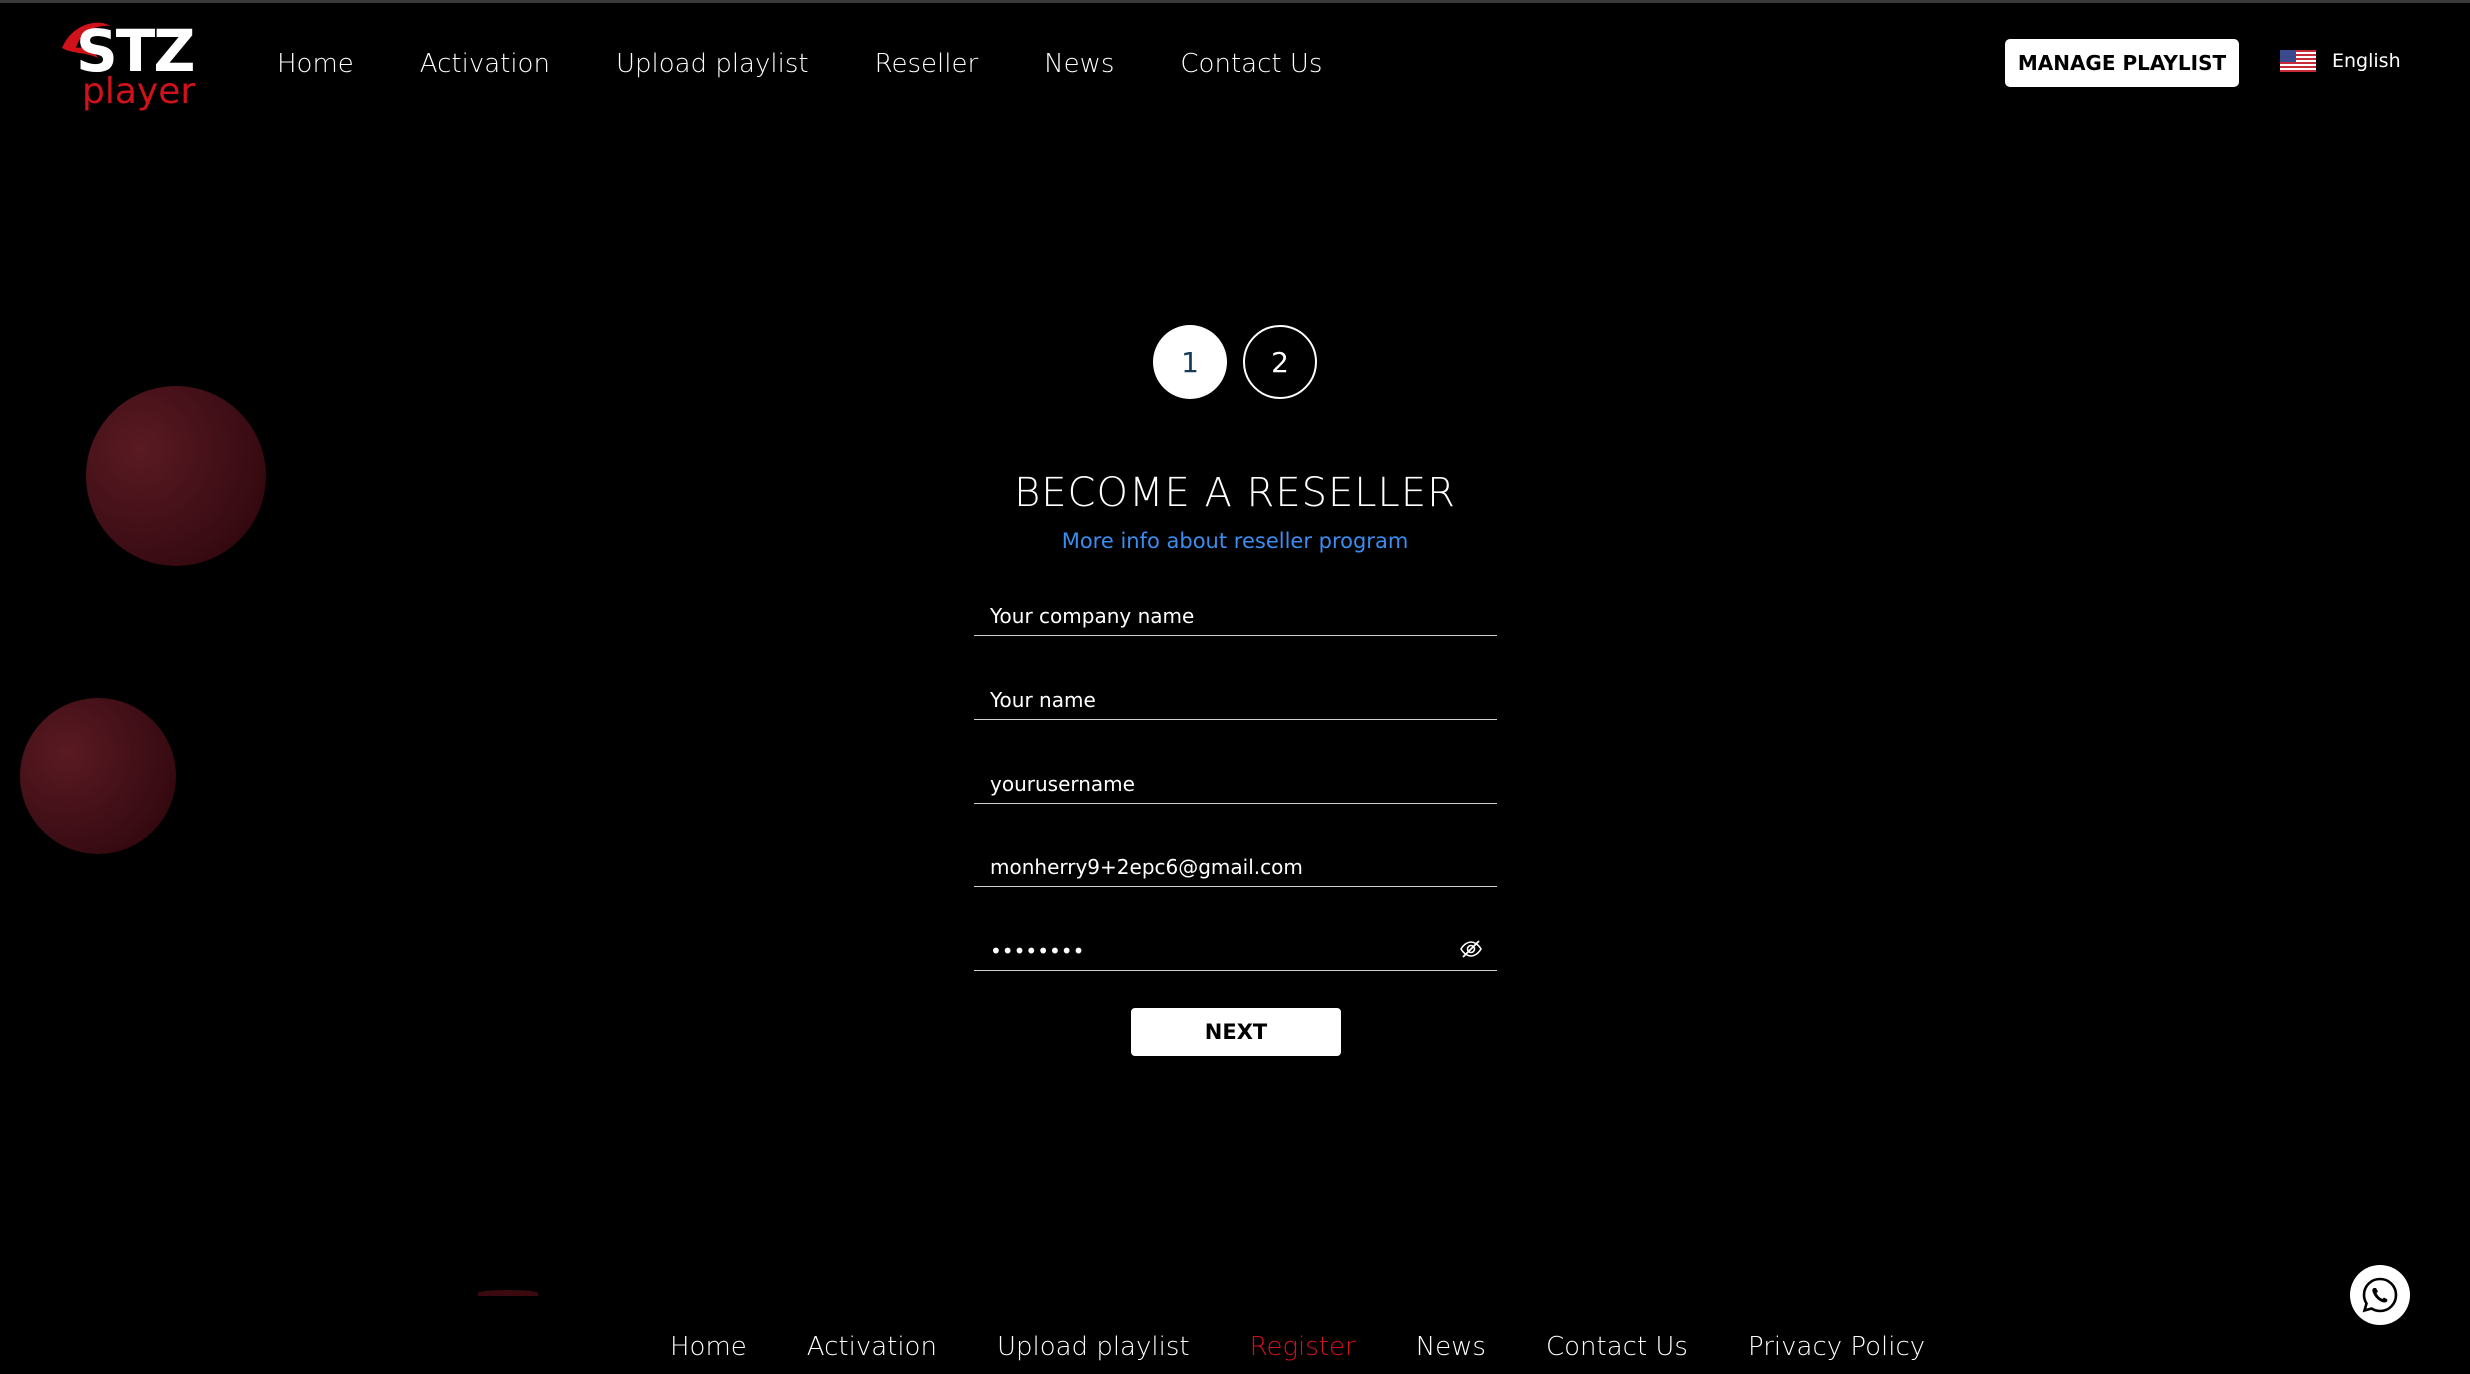 The image size is (2470, 1374). What do you see at coordinates (2122, 63) in the screenshot?
I see `manage-playlist-button: MANAGE PLAYLIST` at bounding box center [2122, 63].